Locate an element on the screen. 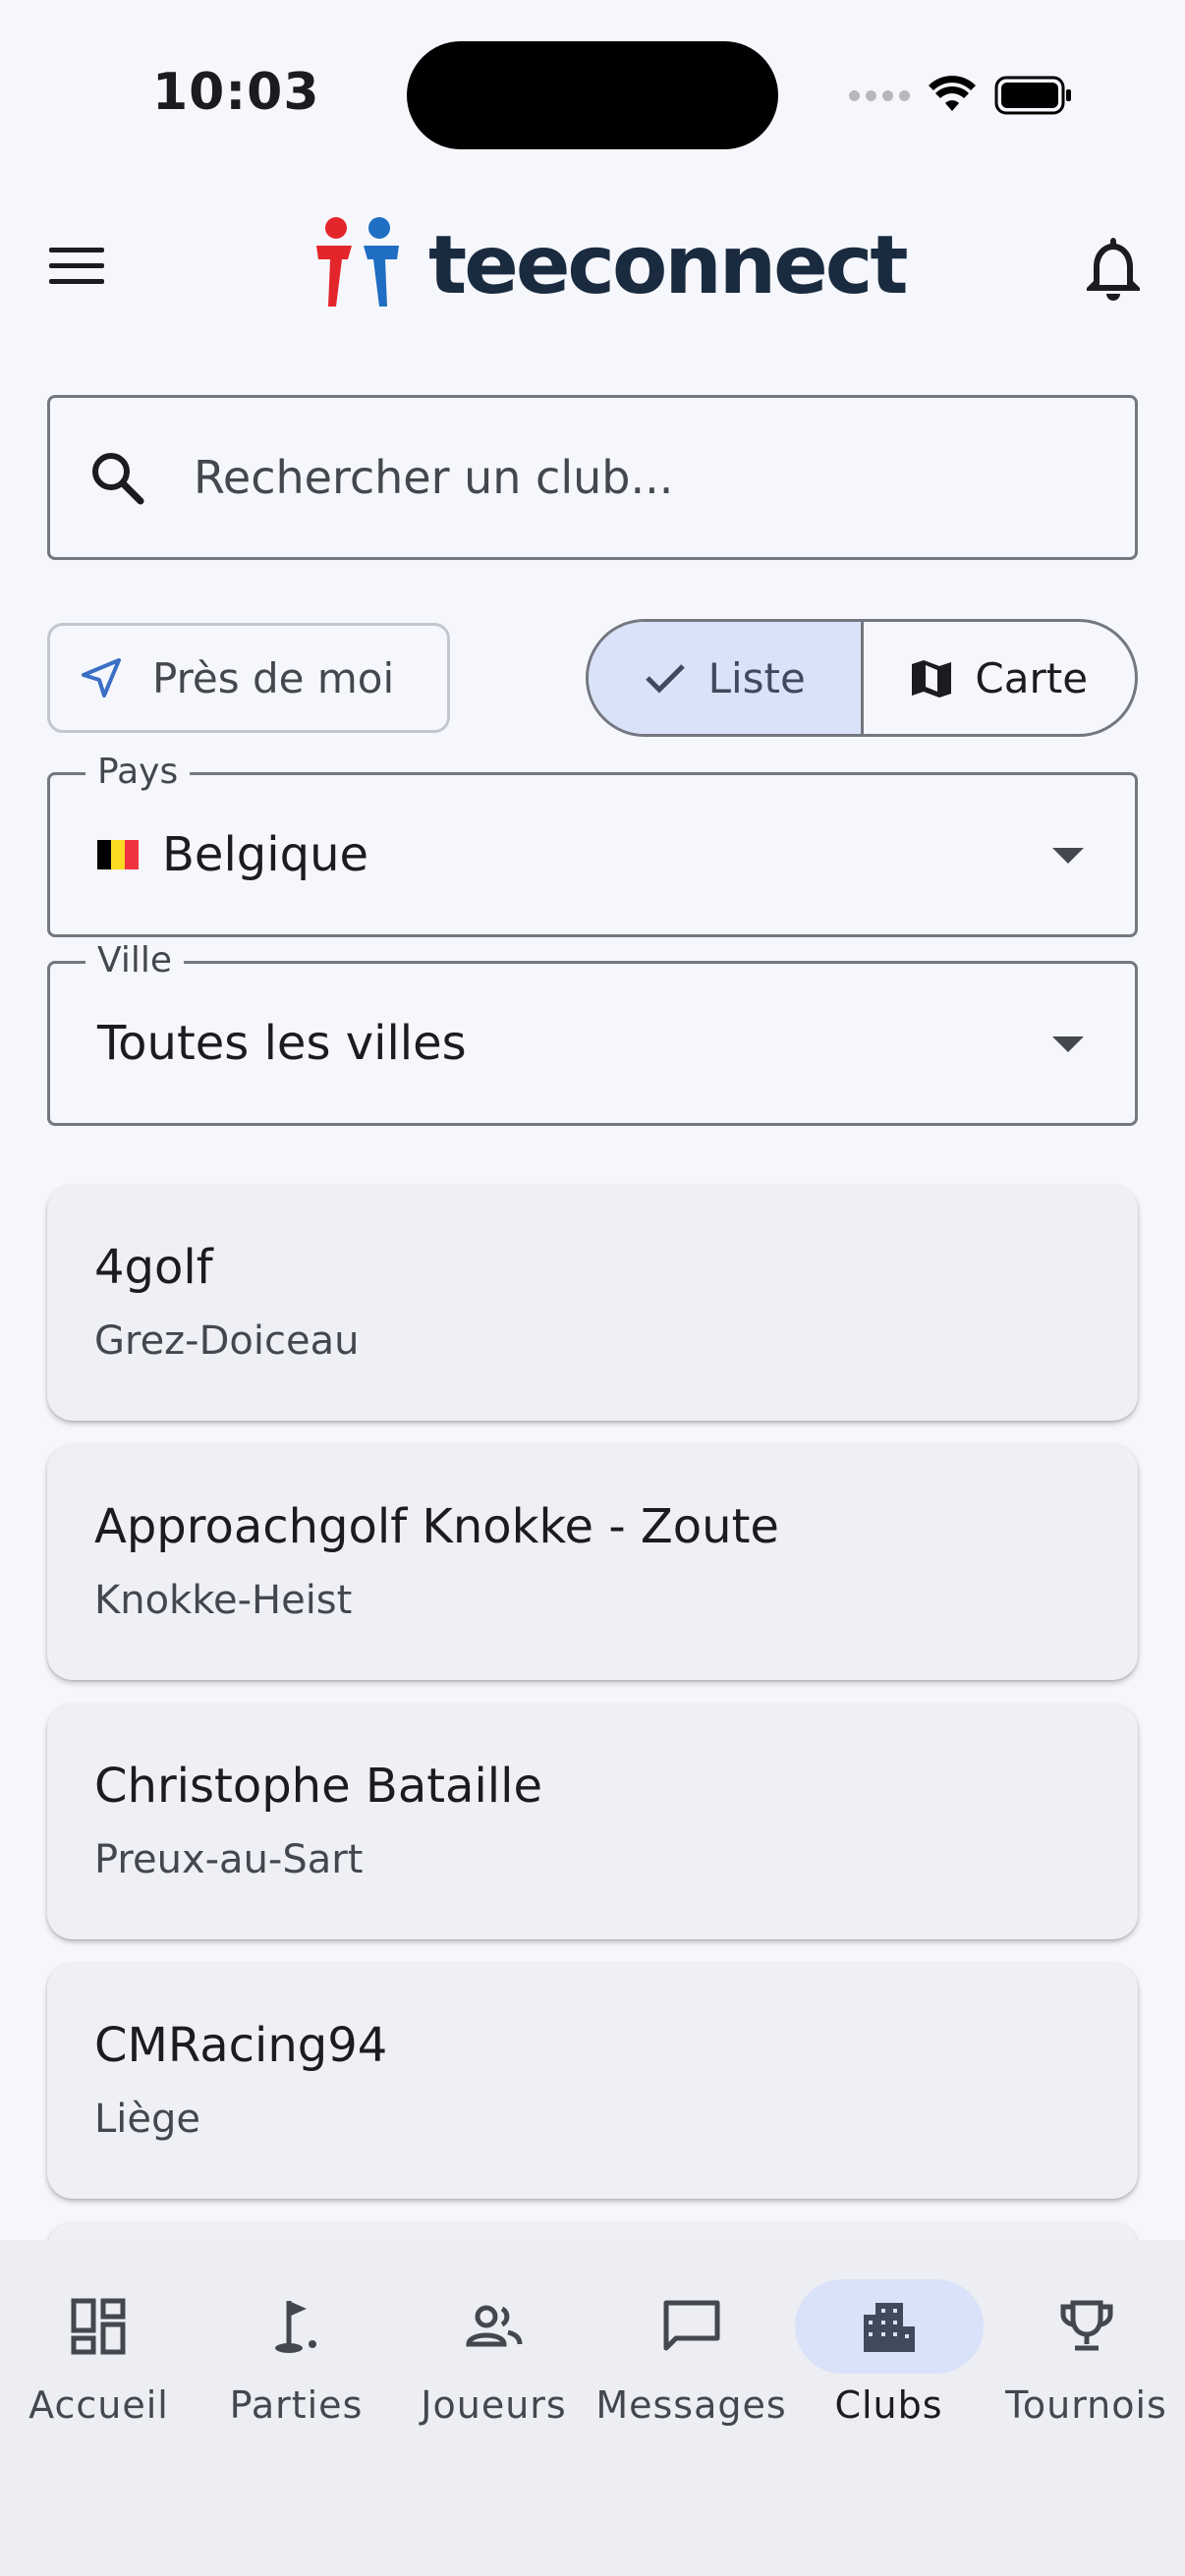 This screenshot has width=1185, height=2576. near-me-button: Près de moi is located at coordinates (249, 678).